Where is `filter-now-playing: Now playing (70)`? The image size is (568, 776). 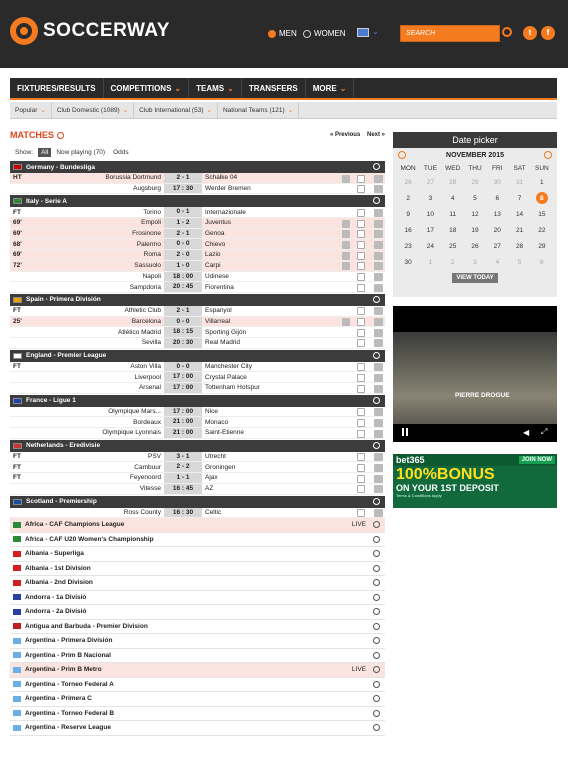 filter-now-playing: Now playing (70) is located at coordinates (80, 152).